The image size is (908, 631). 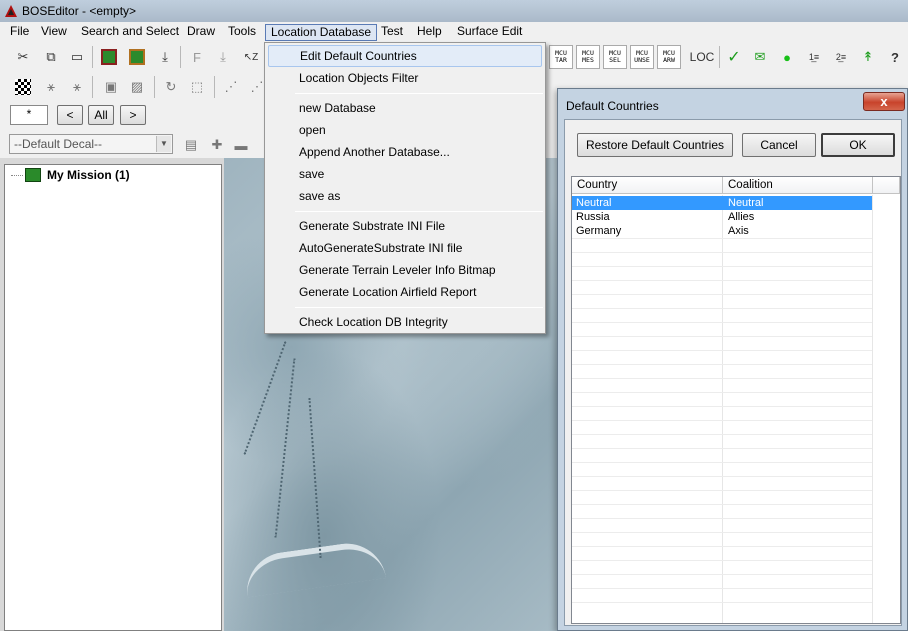 What do you see at coordinates (321, 32) in the screenshot?
I see `menu-location-database: Location Database` at bounding box center [321, 32].